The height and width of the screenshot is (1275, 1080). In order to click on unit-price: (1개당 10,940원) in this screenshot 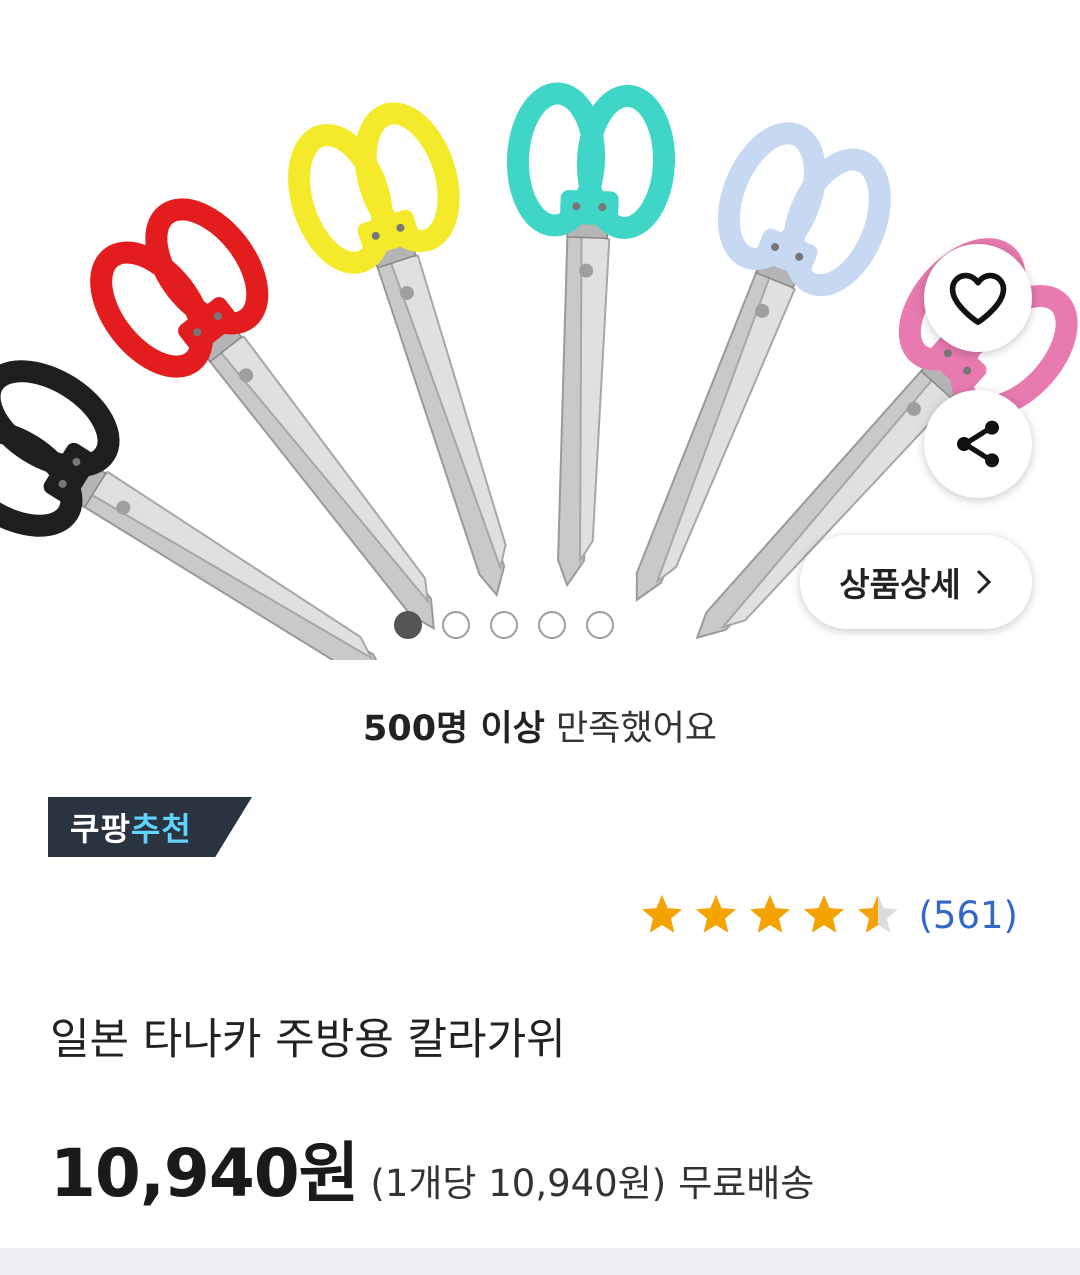, I will do `click(518, 1183)`.